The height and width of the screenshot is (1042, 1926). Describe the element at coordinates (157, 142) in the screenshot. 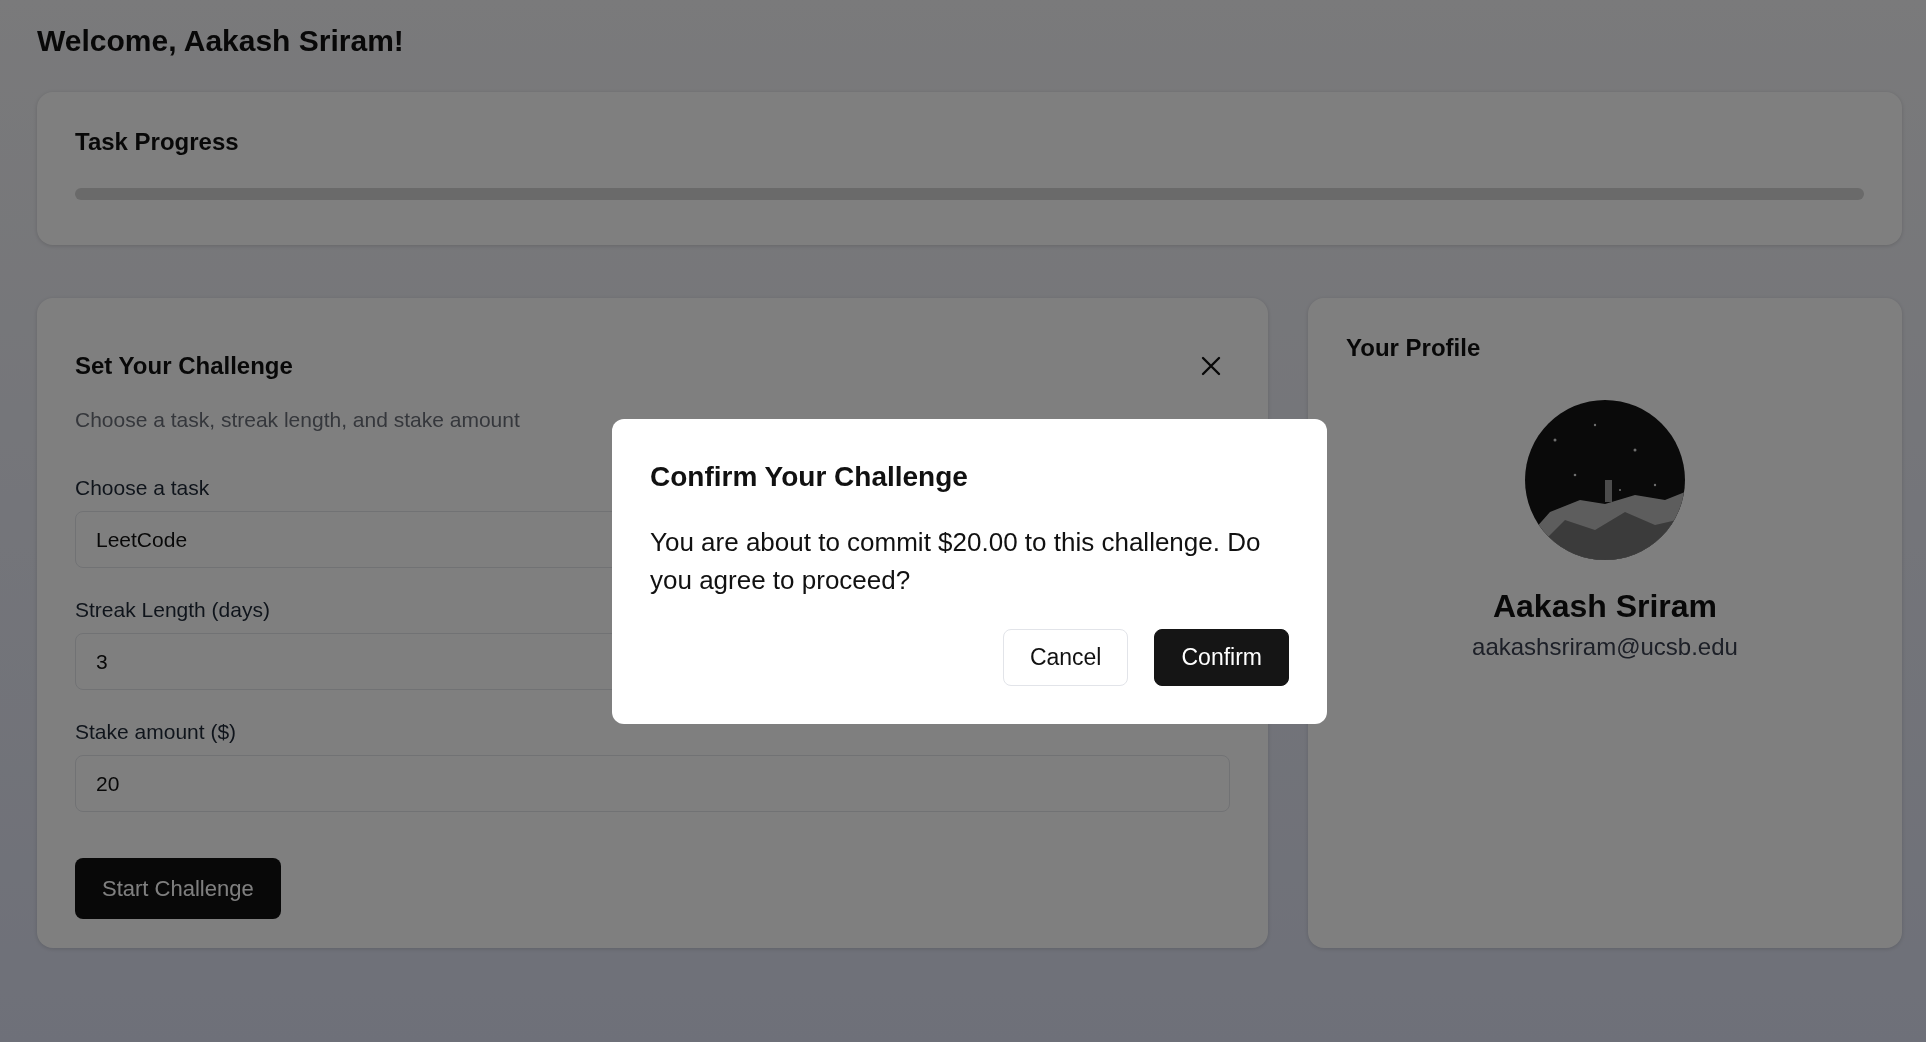

I see `card-title: Task Progress` at that location.